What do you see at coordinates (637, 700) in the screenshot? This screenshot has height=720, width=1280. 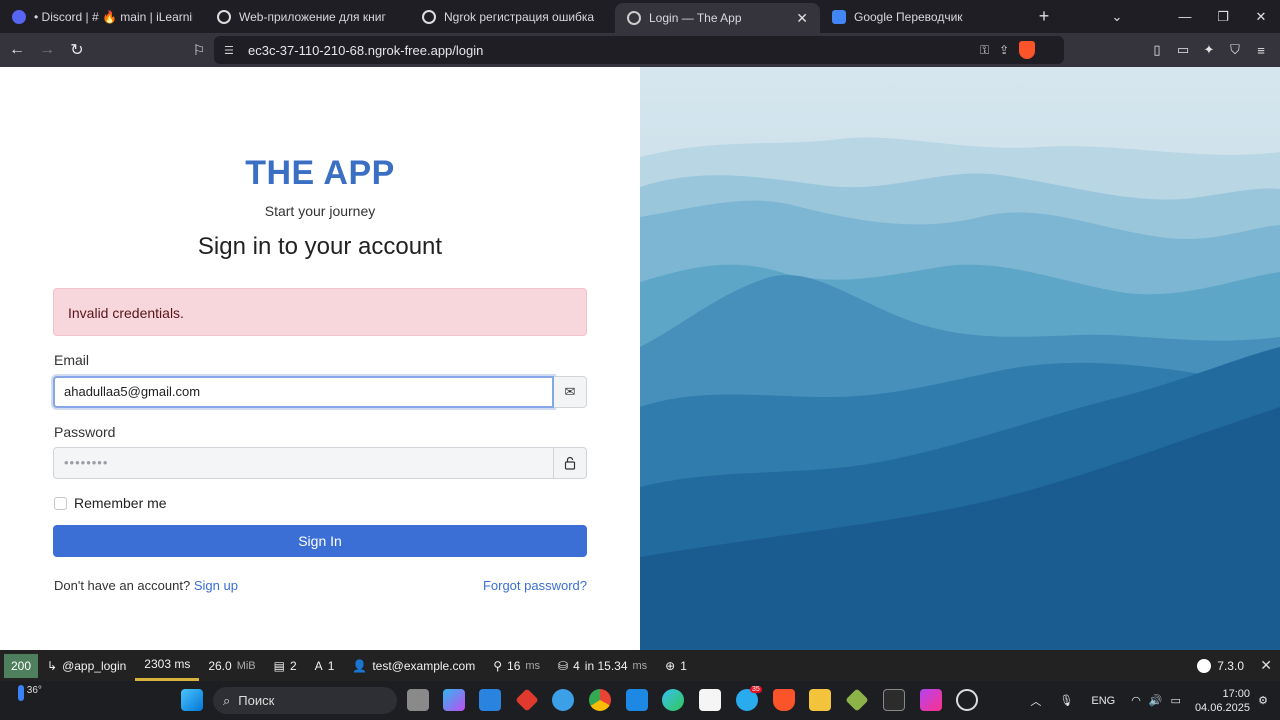 I see `vscode-icon` at bounding box center [637, 700].